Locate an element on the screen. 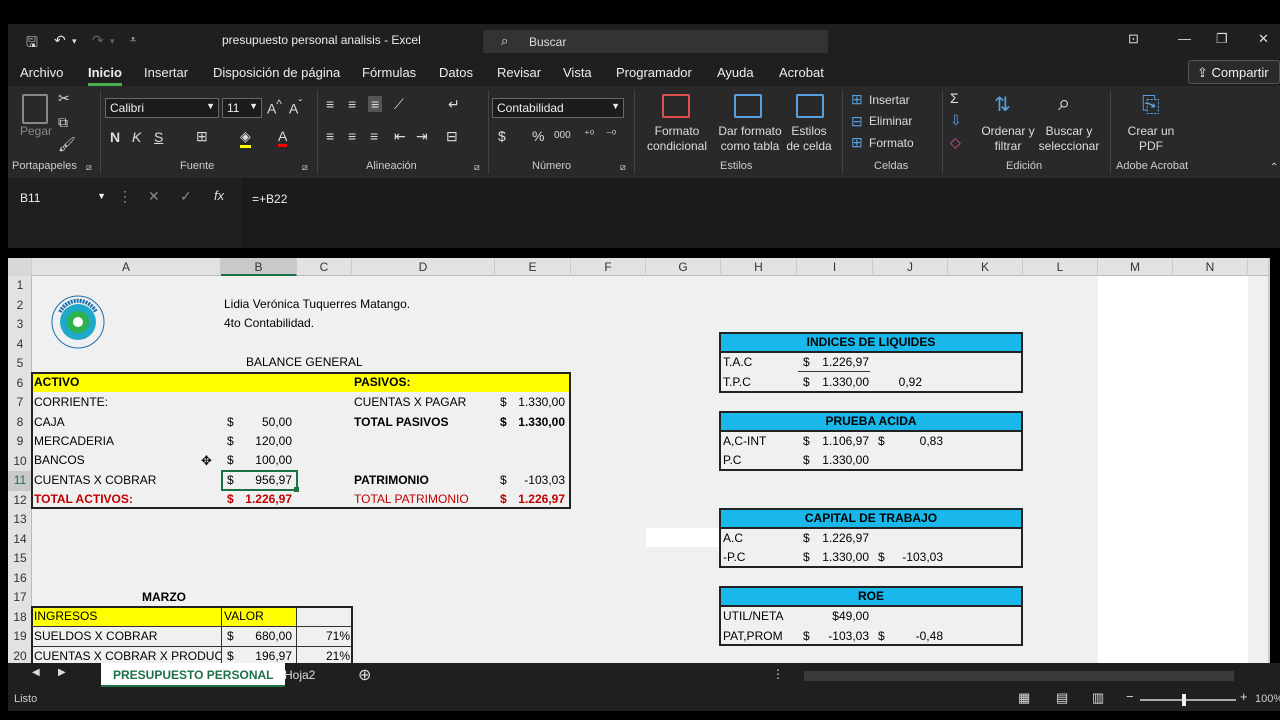 Image resolution: width=1280 pixels, height=720 pixels. fill-handle is located at coordinates (296, 489).